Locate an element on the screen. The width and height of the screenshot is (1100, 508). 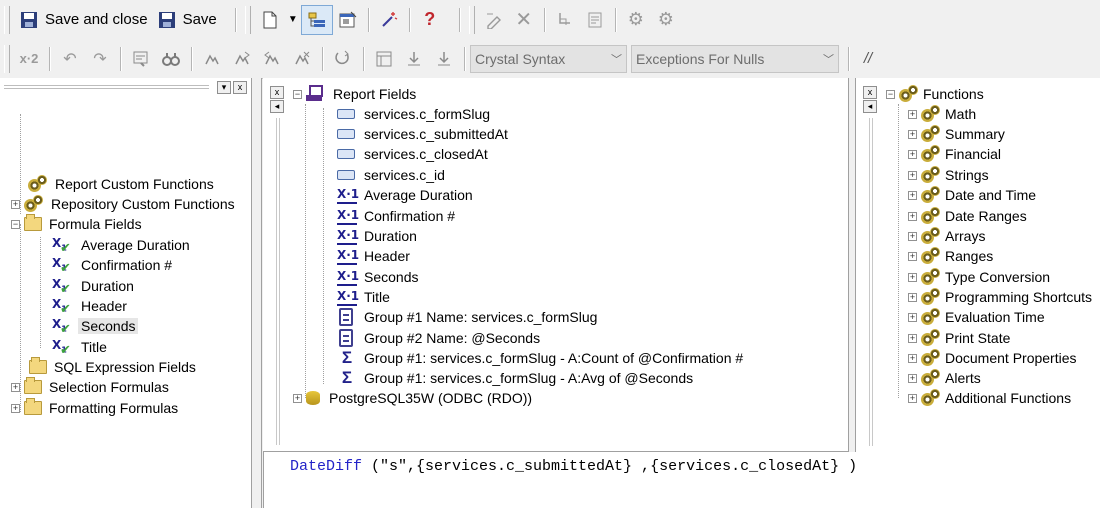
undo-button: ↶ is located at coordinates (70, 59).